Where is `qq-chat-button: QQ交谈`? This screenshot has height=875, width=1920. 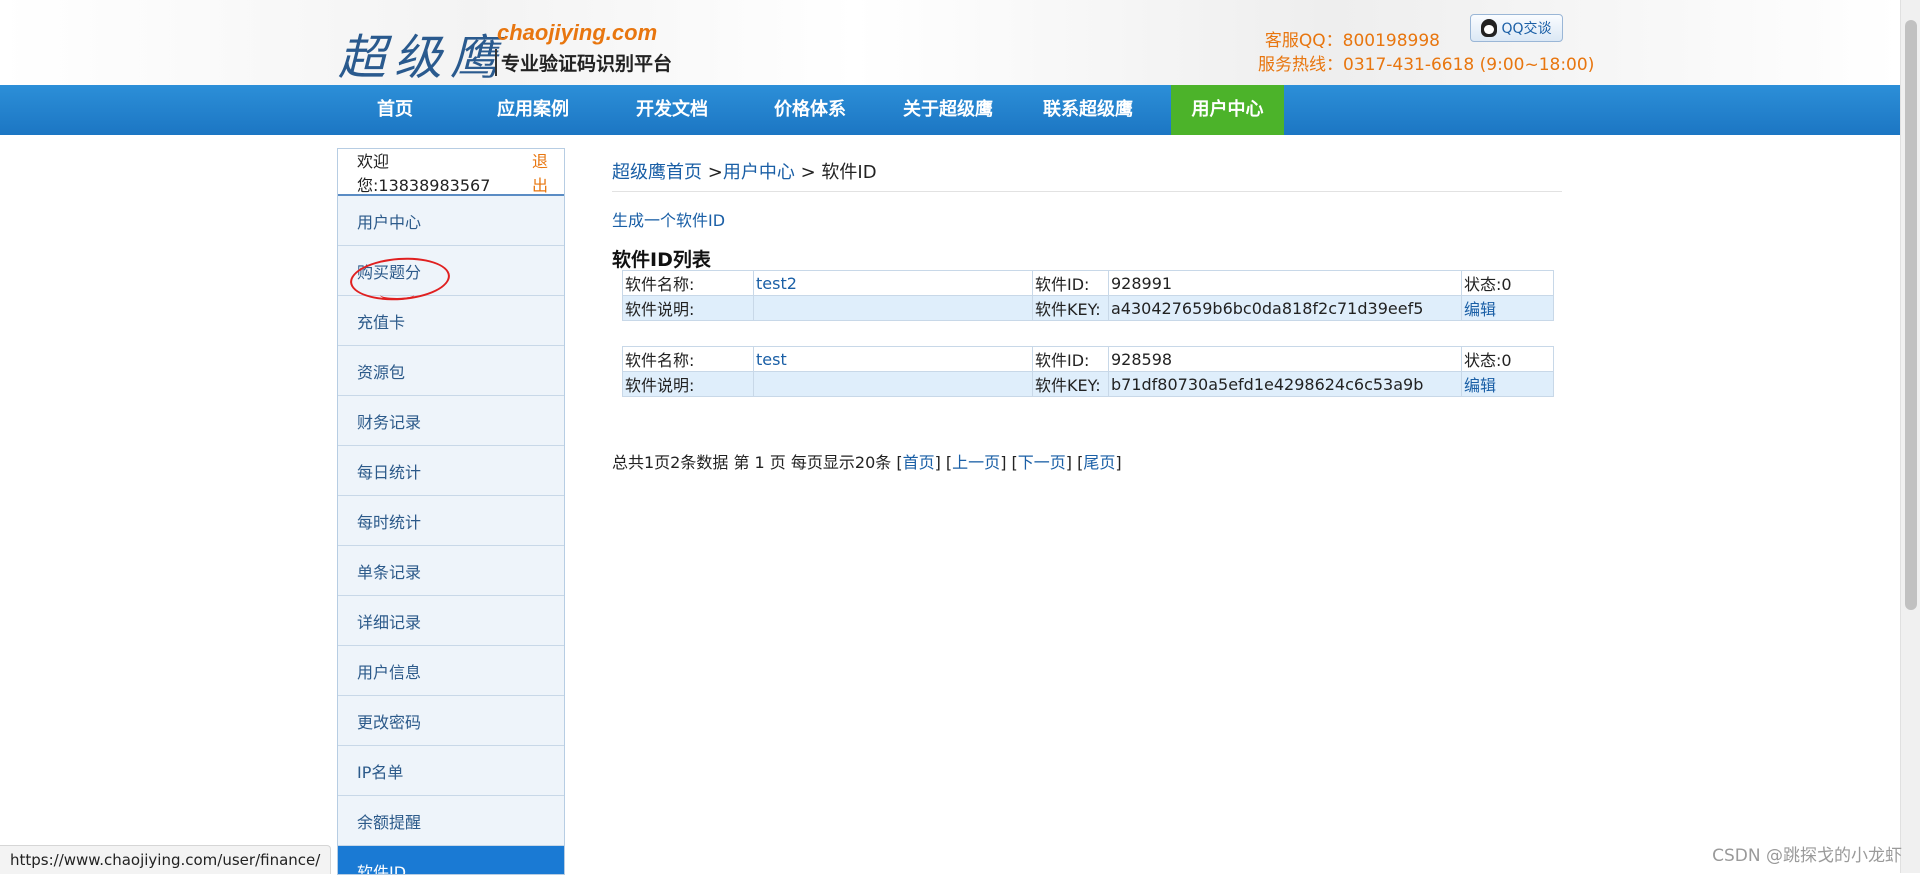
qq-chat-button: QQ交谈 is located at coordinates (1516, 28).